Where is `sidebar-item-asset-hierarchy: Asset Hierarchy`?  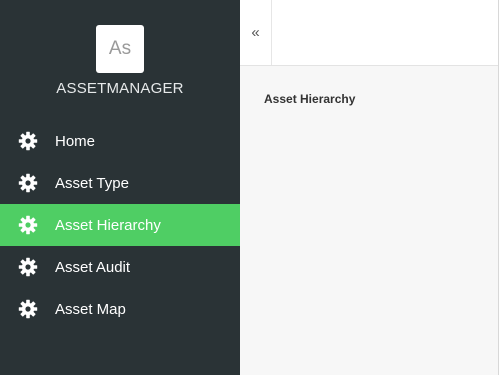
sidebar-item-asset-hierarchy: Asset Hierarchy is located at coordinates (120, 225).